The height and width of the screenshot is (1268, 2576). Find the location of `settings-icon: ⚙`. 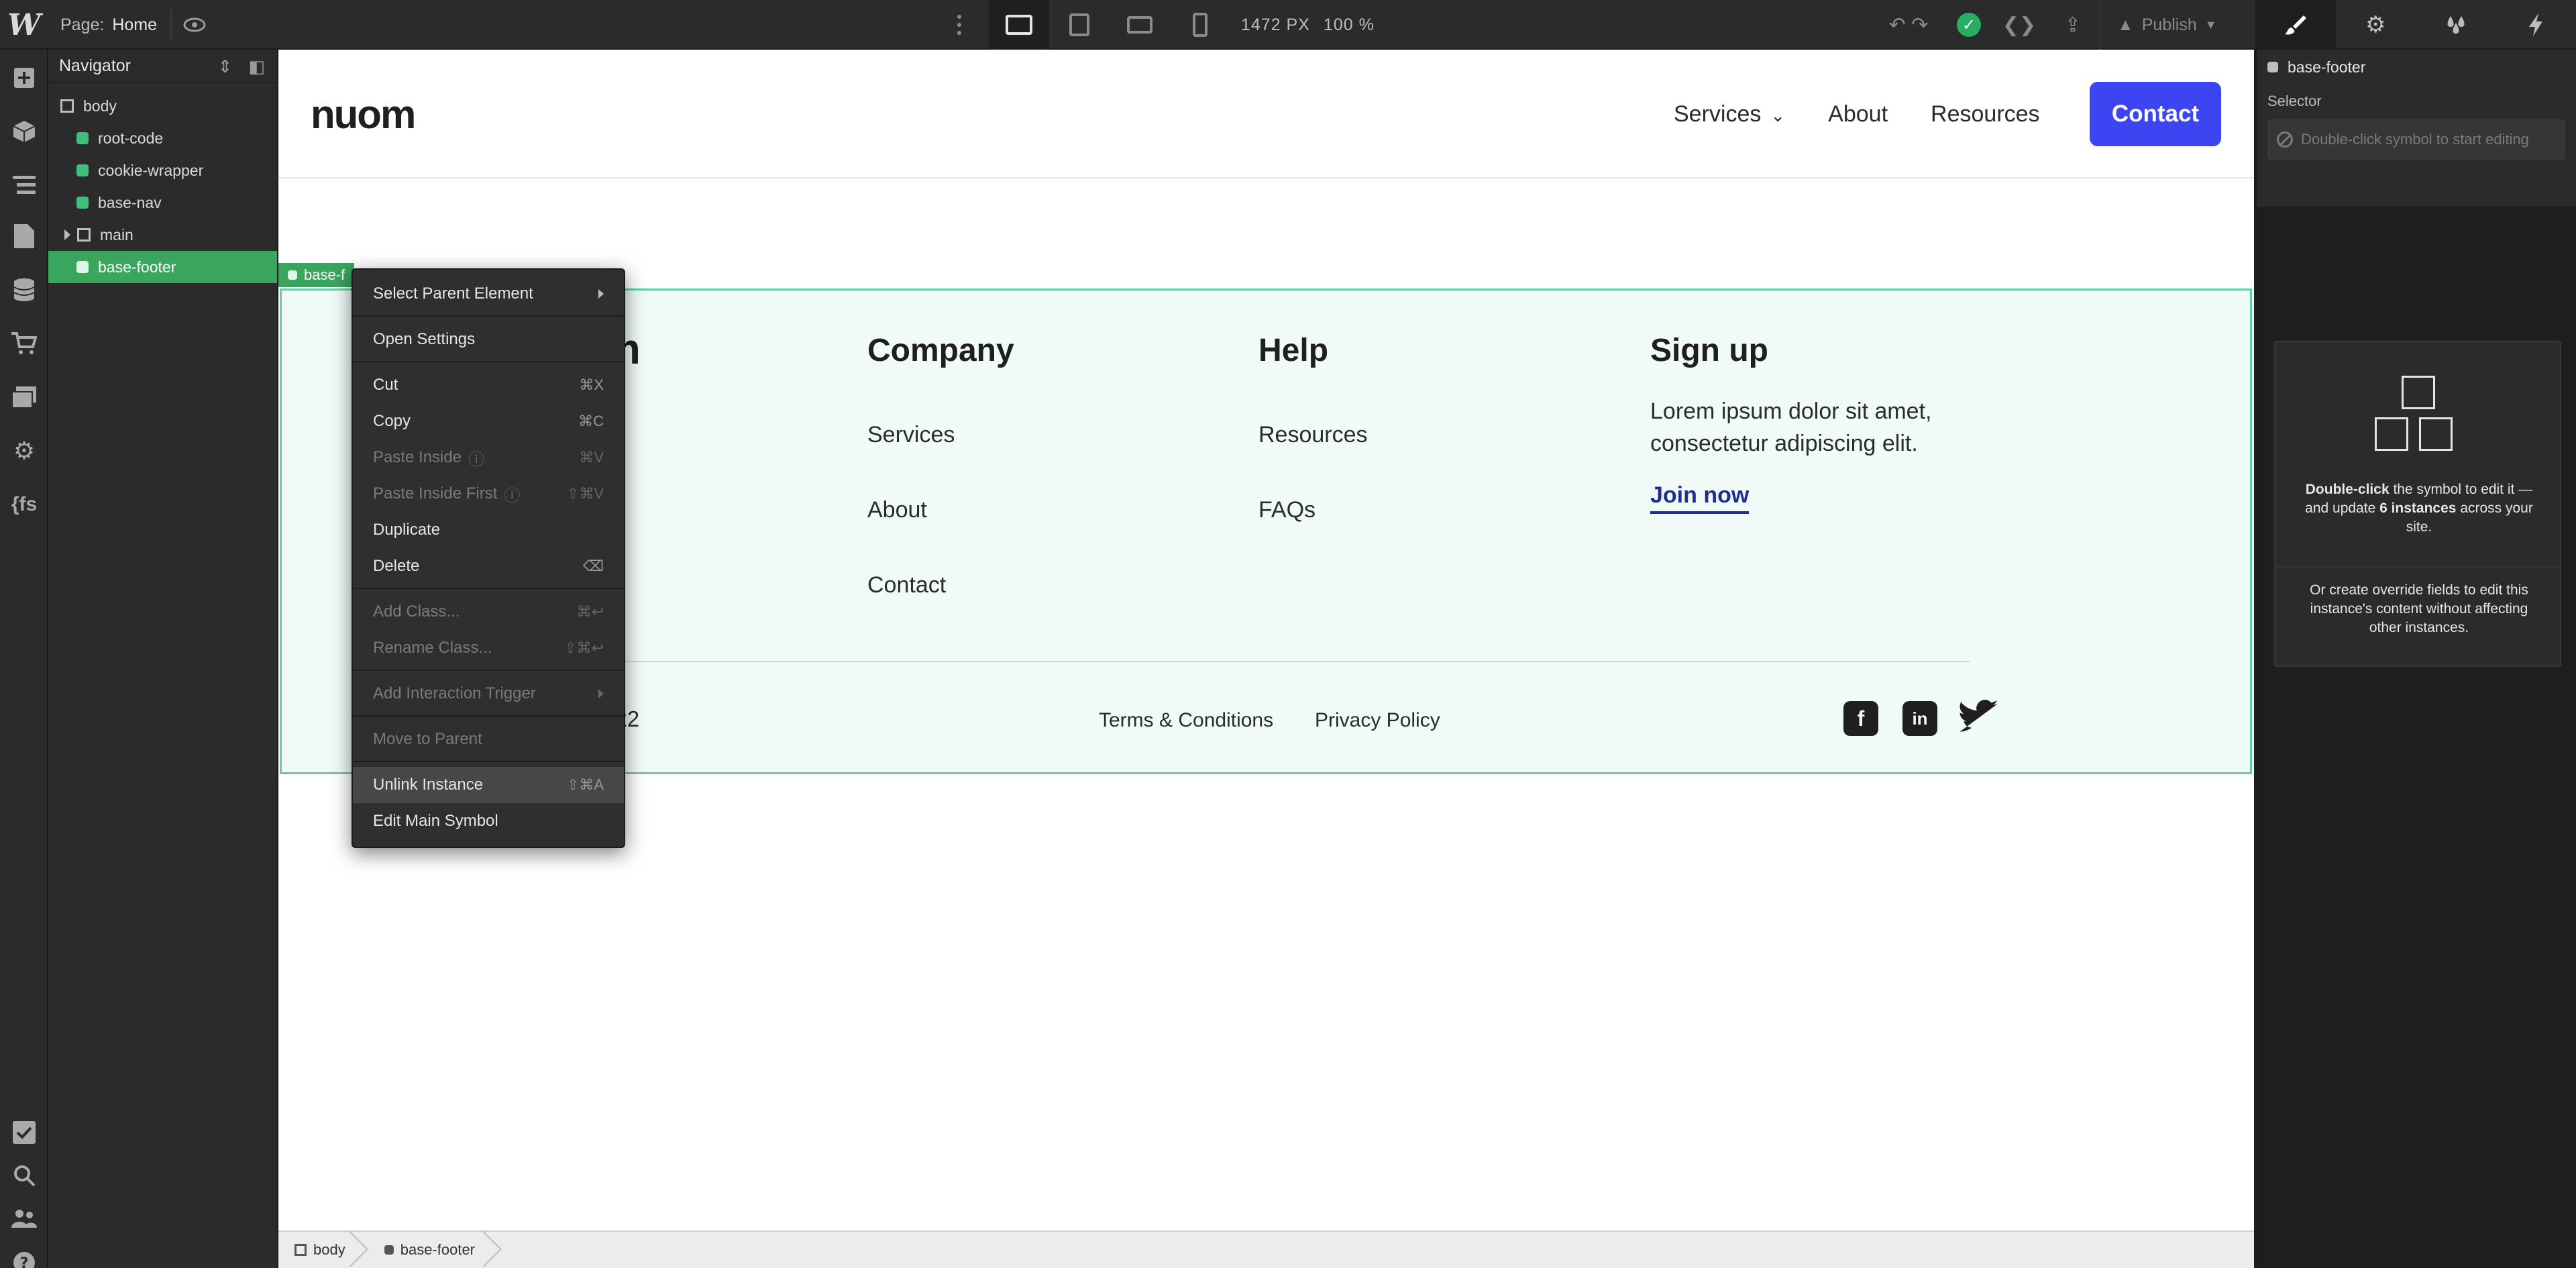

settings-icon: ⚙ is located at coordinates (24, 451).